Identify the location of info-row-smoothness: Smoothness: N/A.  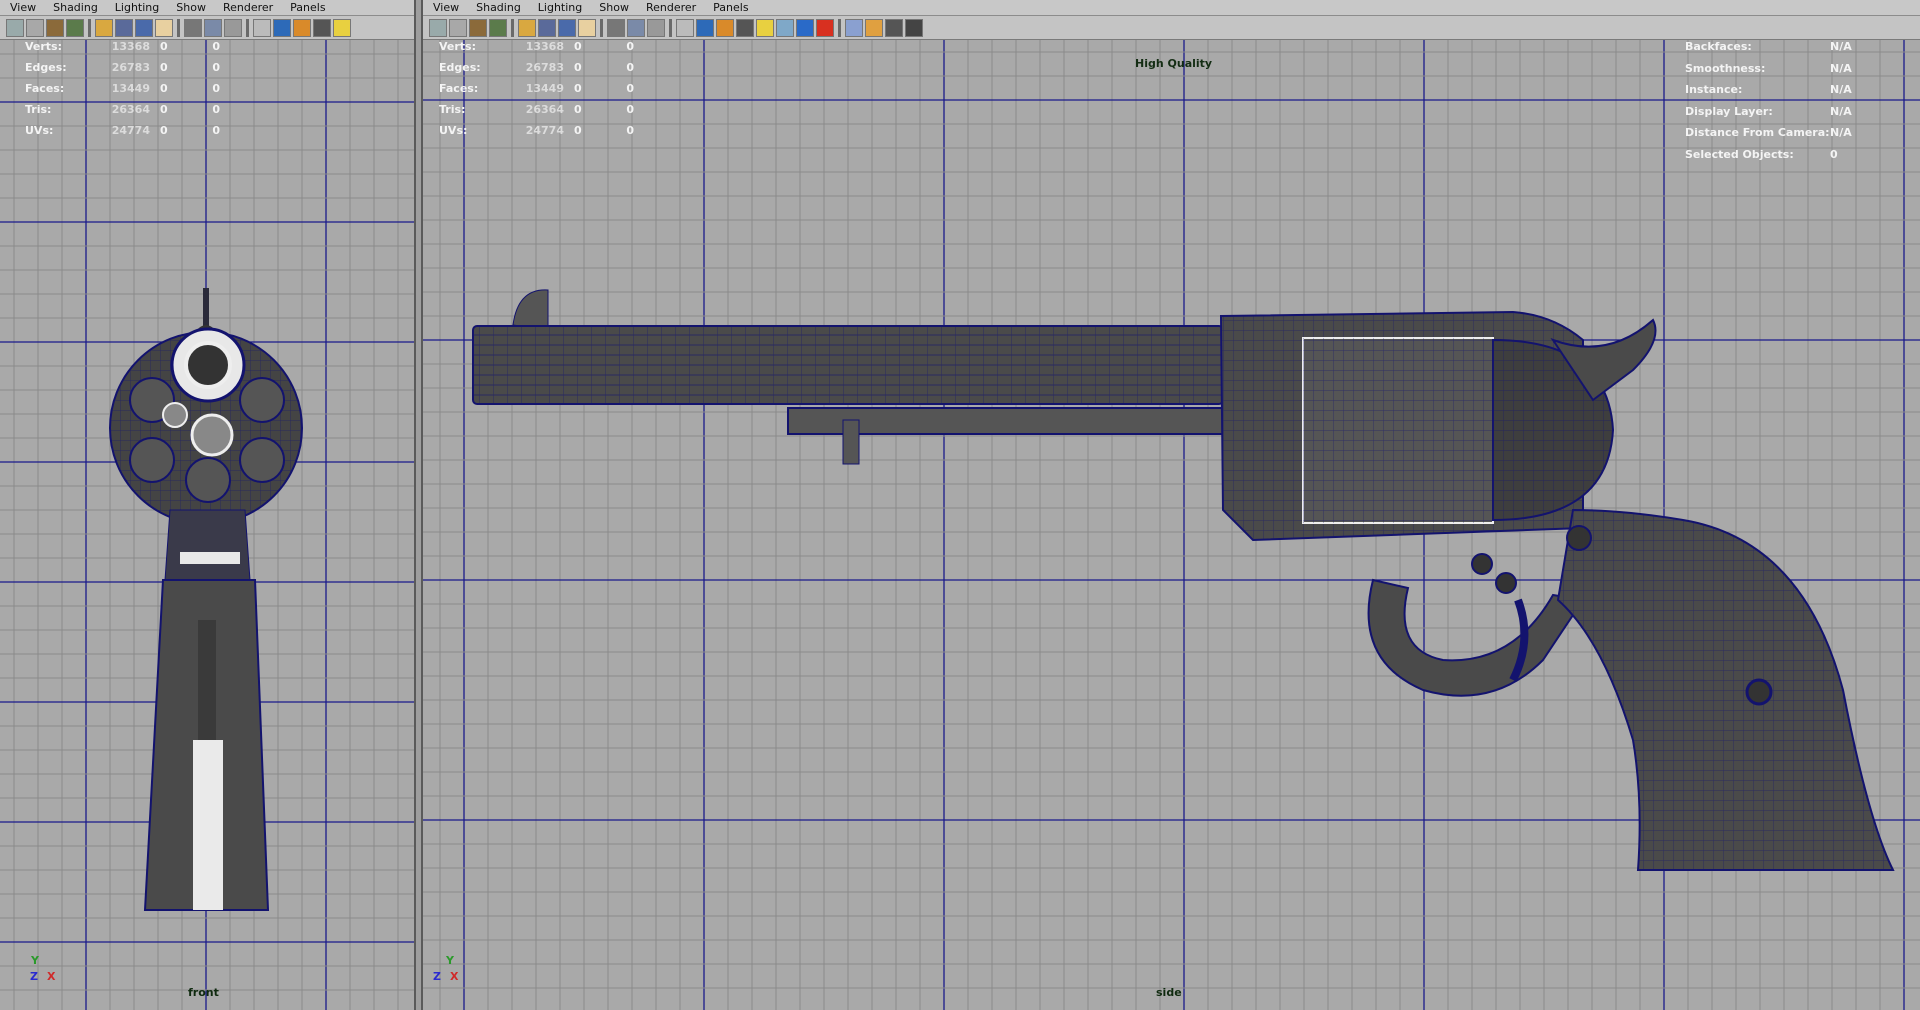
(1768, 68).